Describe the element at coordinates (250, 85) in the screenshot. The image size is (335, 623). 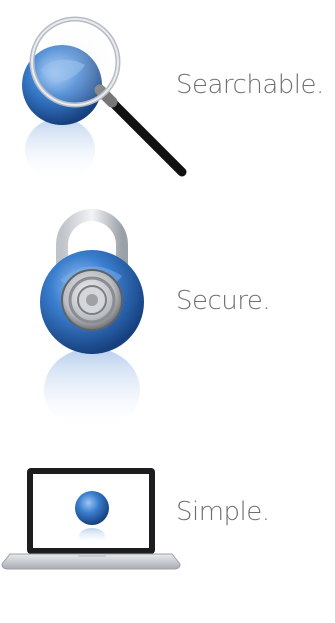
I see `feature-label-searchable: Searchable.` at that location.